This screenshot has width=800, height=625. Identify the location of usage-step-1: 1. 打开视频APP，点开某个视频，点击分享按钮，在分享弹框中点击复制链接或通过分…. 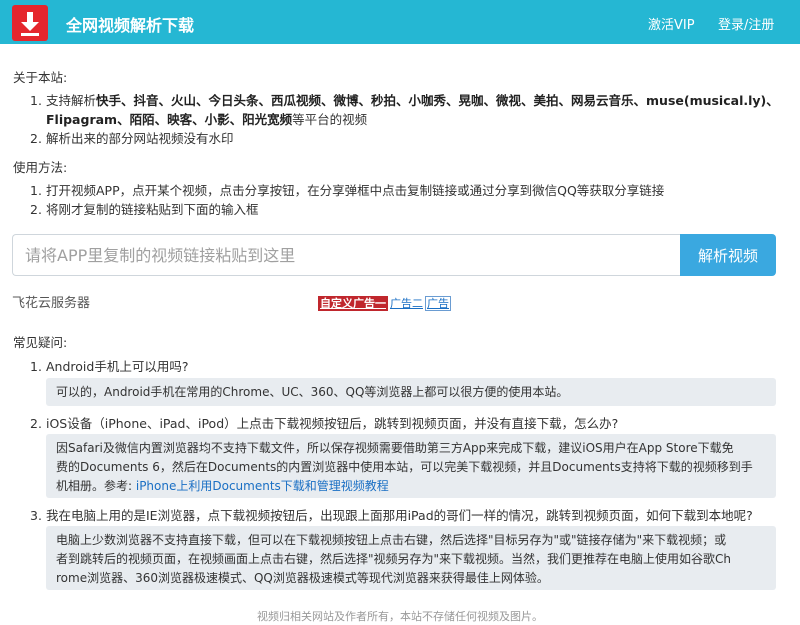
(347, 190).